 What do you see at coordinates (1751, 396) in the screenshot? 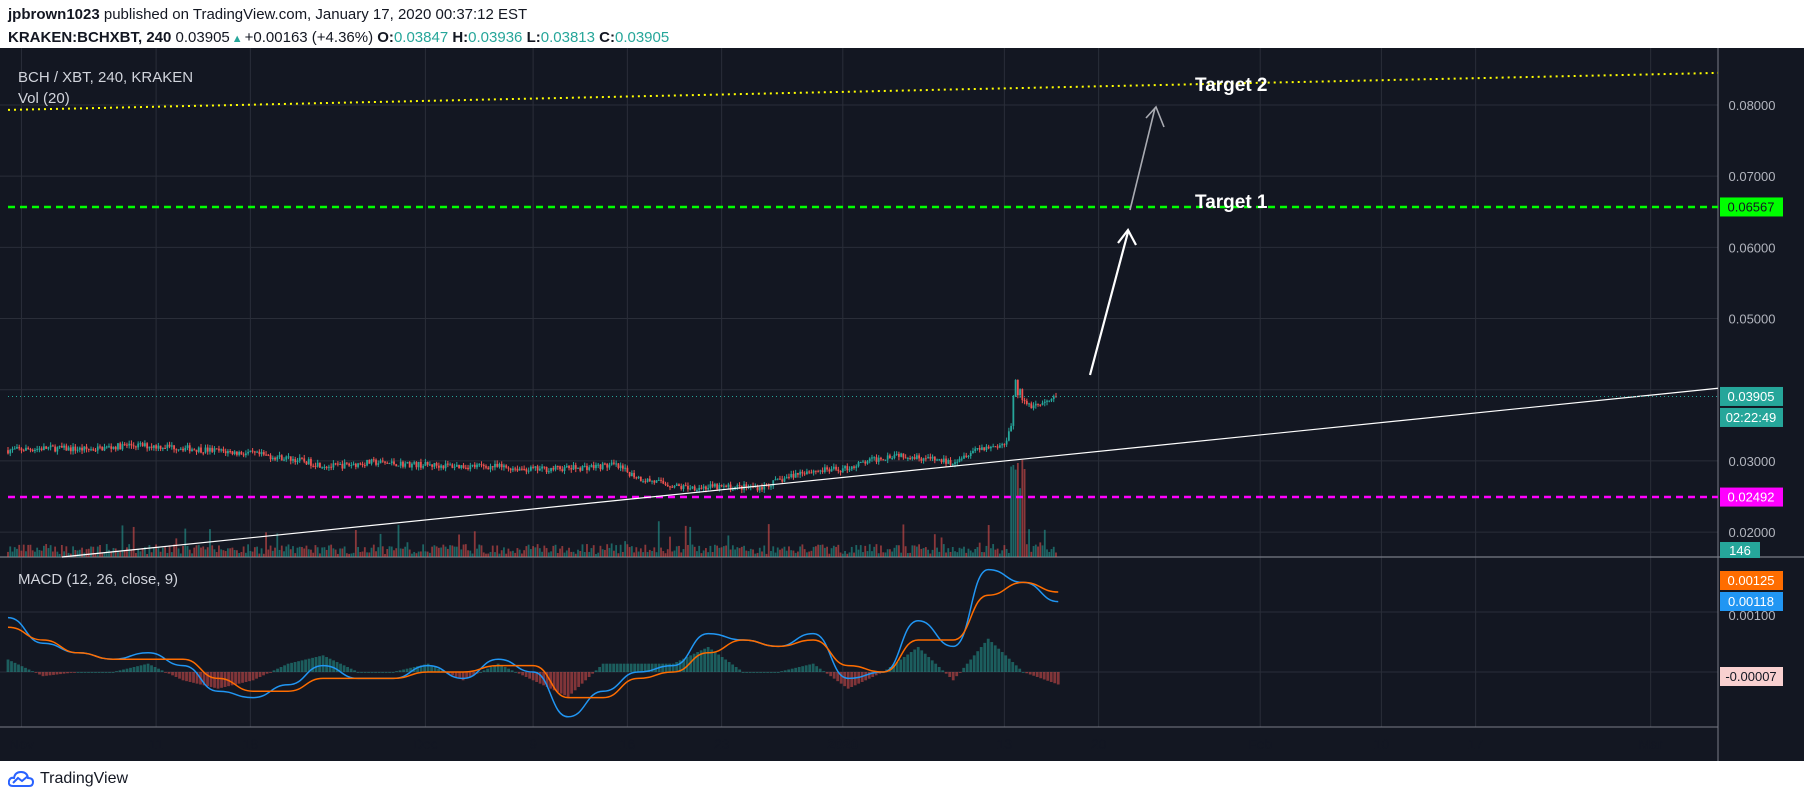
I see `last-price-badge: 0.03905` at bounding box center [1751, 396].